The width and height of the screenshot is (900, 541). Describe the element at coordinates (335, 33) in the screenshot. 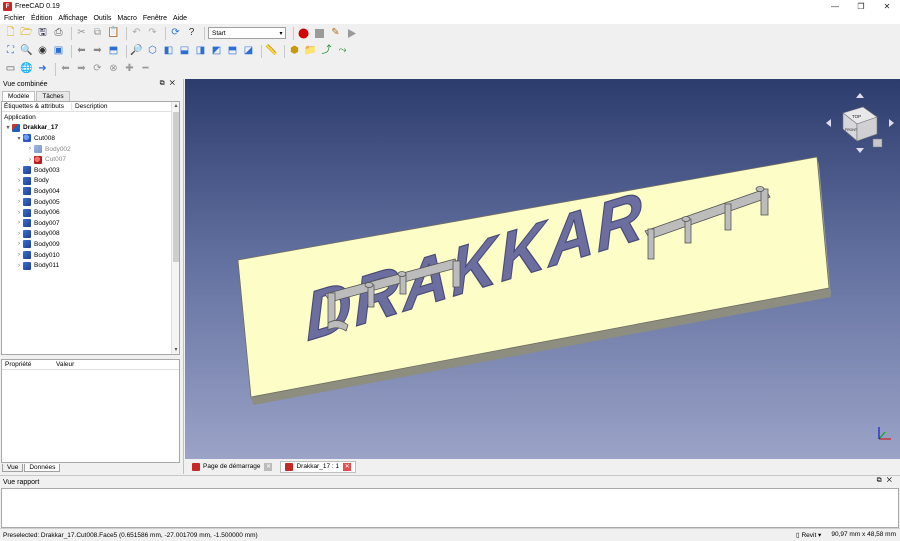

I see `edit-macro-icon: ✎` at that location.